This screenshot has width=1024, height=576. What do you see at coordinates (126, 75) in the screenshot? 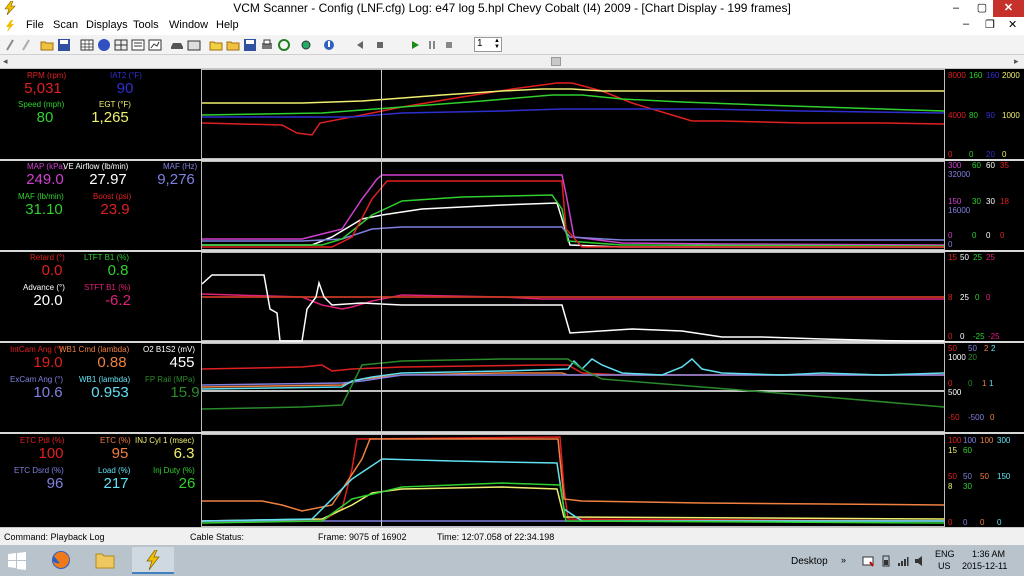
I see `label-iat2: IAT2 (°F)` at bounding box center [126, 75].